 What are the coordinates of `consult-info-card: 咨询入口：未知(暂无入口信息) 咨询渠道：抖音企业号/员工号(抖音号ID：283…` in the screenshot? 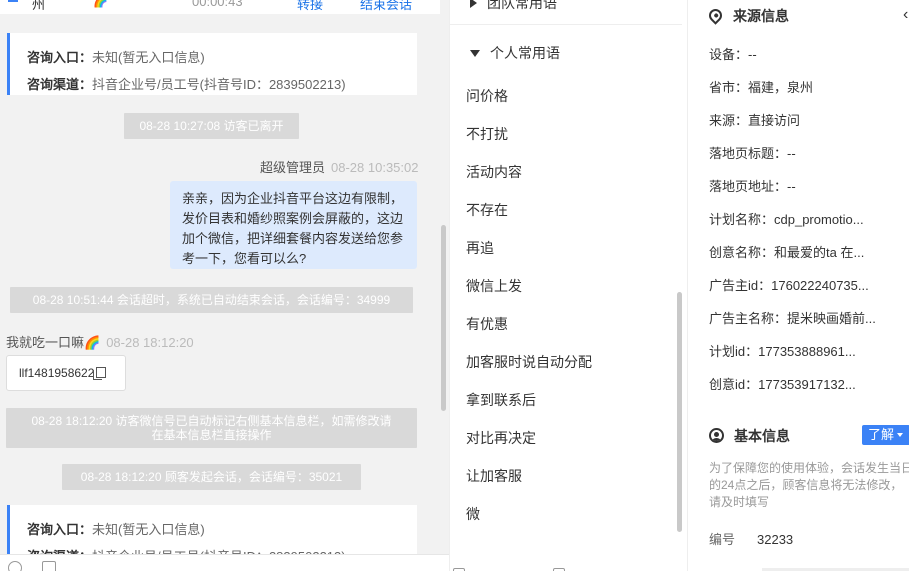 It's located at (212, 64).